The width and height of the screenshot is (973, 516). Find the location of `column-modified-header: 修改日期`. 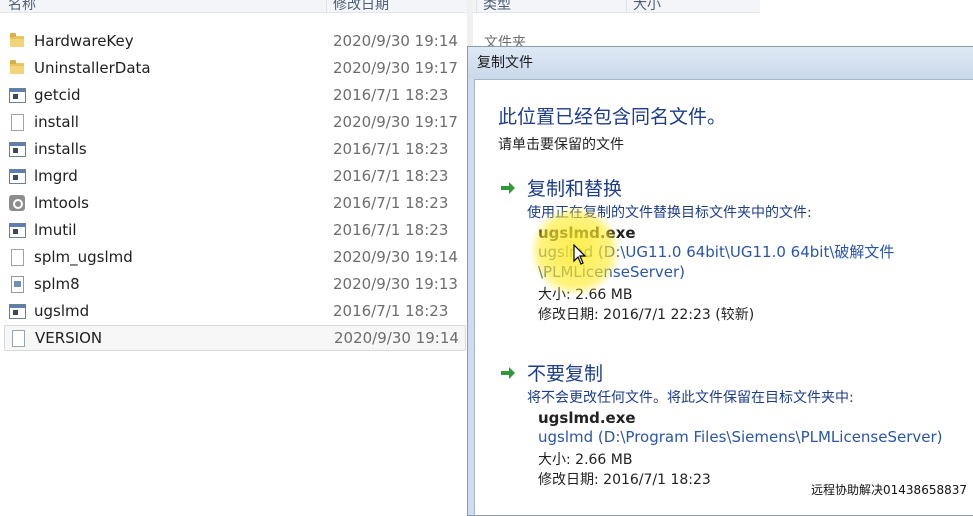

column-modified-header: 修改日期 is located at coordinates (357, 6).